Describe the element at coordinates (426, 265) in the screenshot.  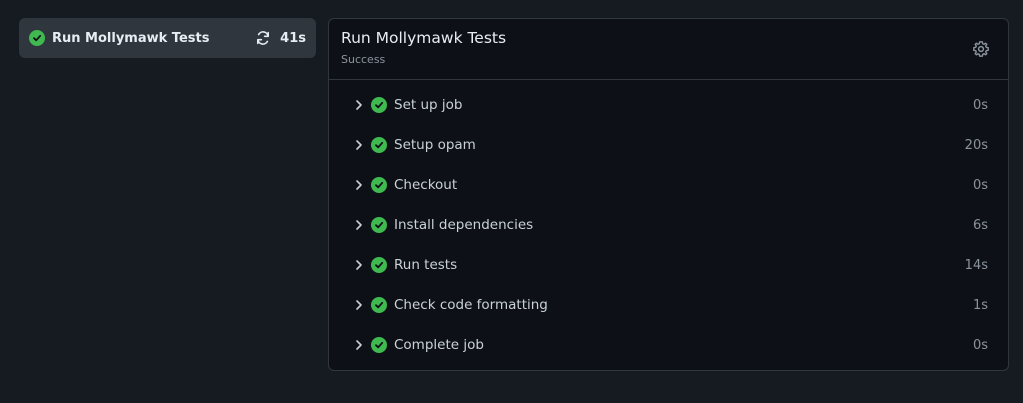
I see `step-label: Run tests` at that location.